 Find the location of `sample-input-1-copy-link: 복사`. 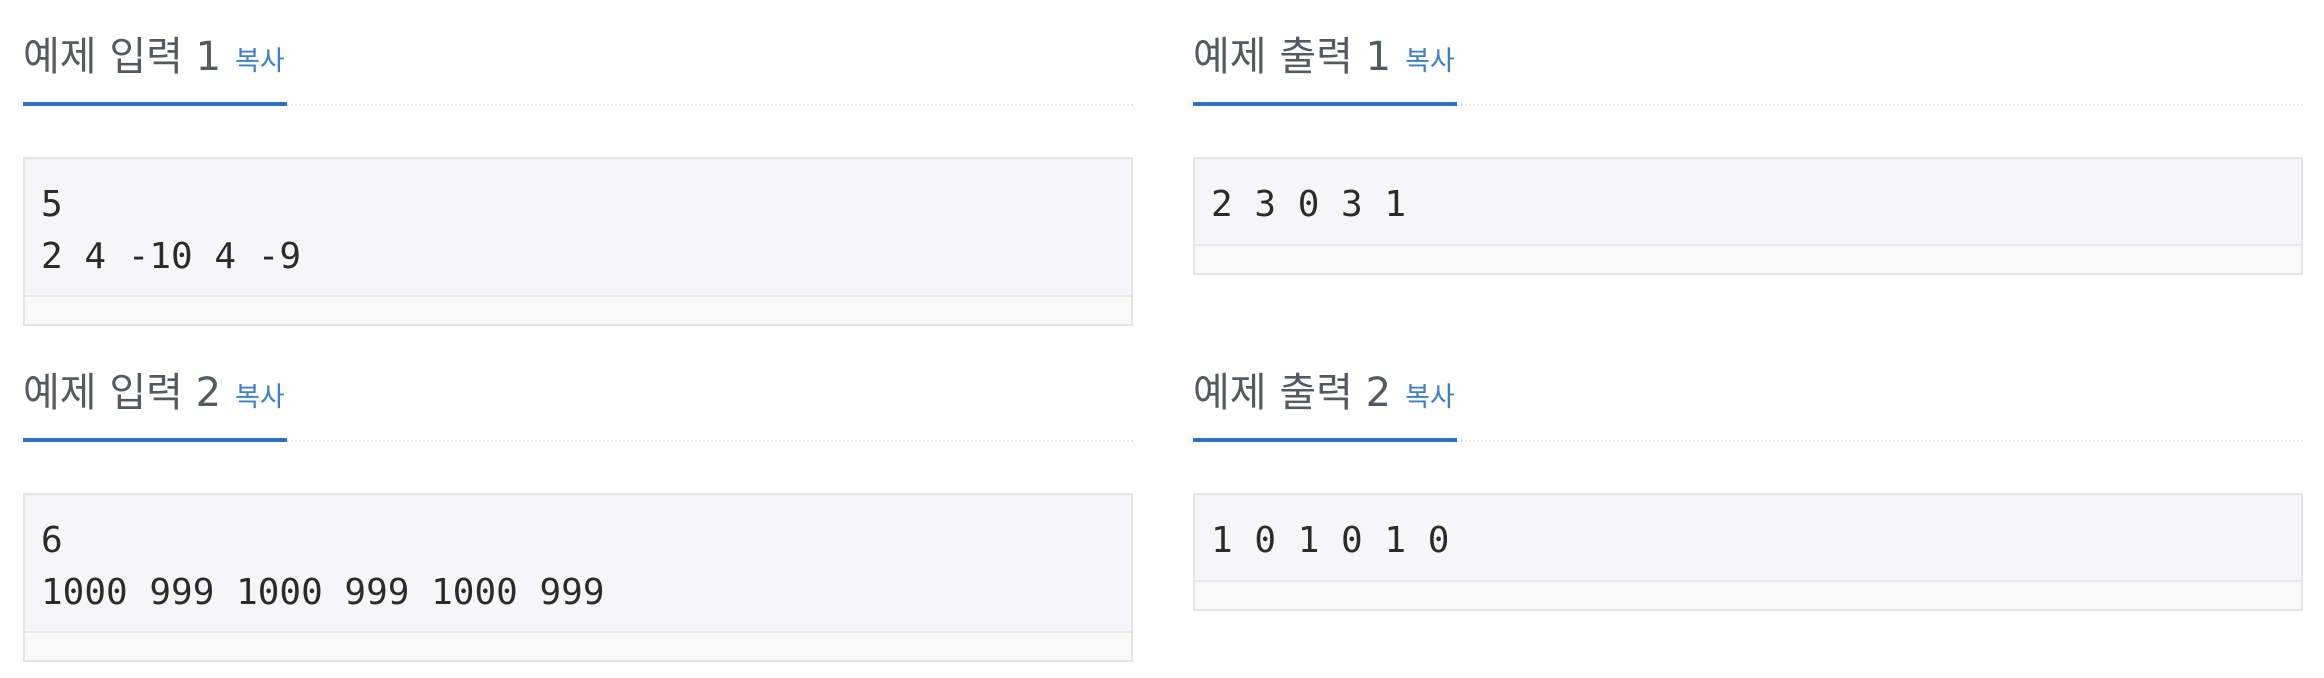

sample-input-1-copy-link: 복사 is located at coordinates (260, 61).